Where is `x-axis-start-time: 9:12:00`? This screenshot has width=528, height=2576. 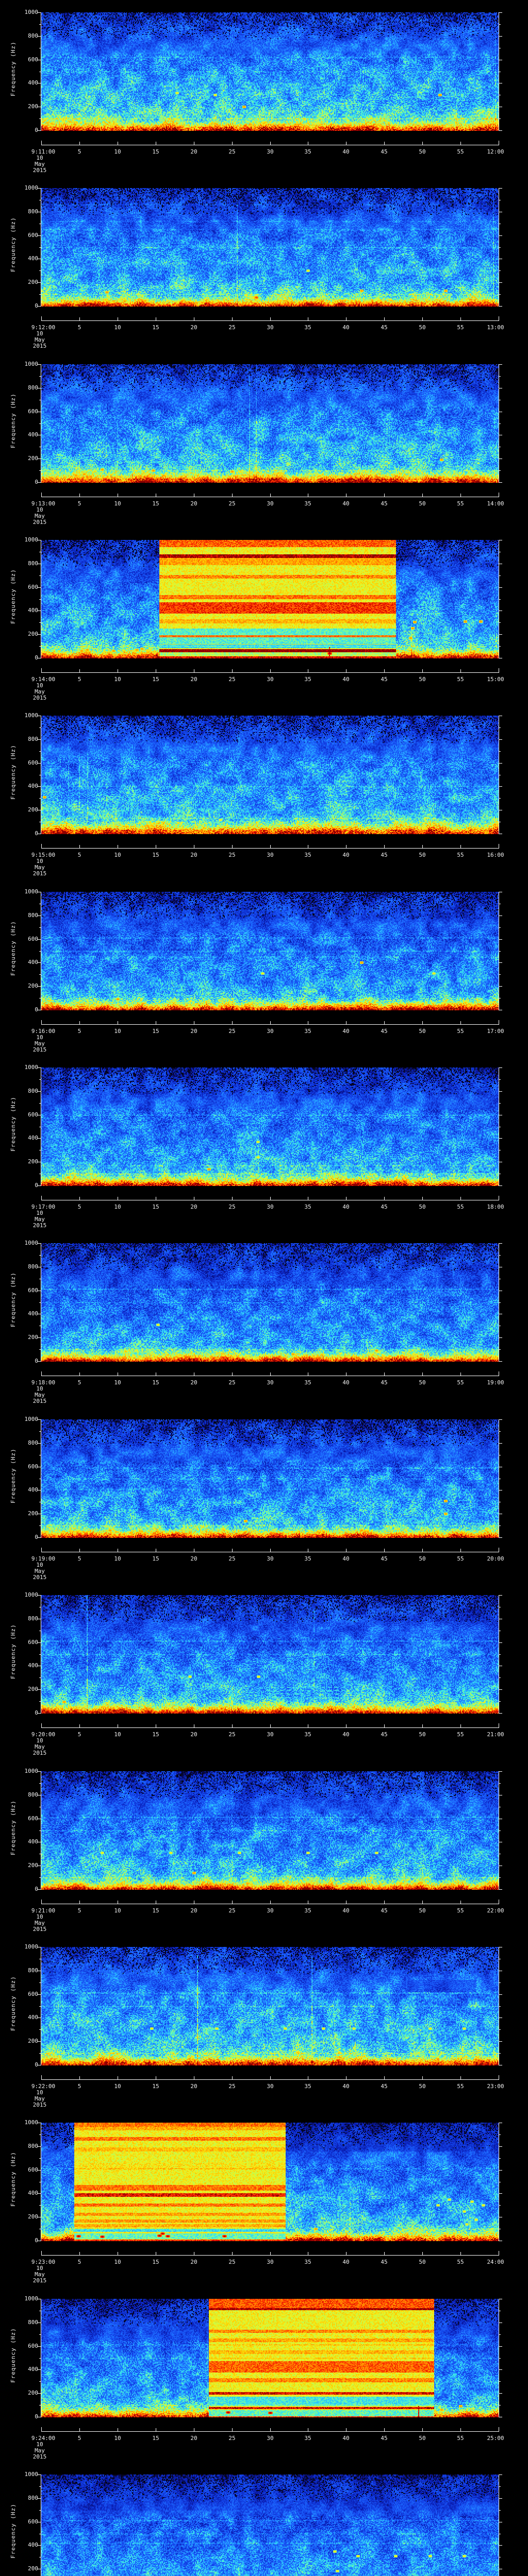 x-axis-start-time: 9:12:00 is located at coordinates (43, 327).